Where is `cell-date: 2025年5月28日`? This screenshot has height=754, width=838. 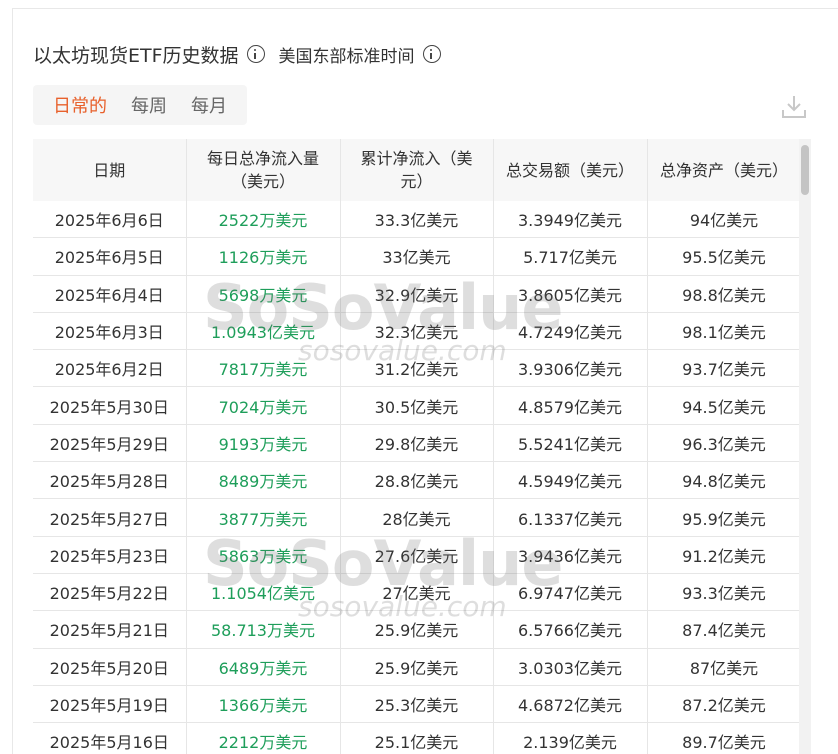
cell-date: 2025年5月28日 is located at coordinates (110, 480).